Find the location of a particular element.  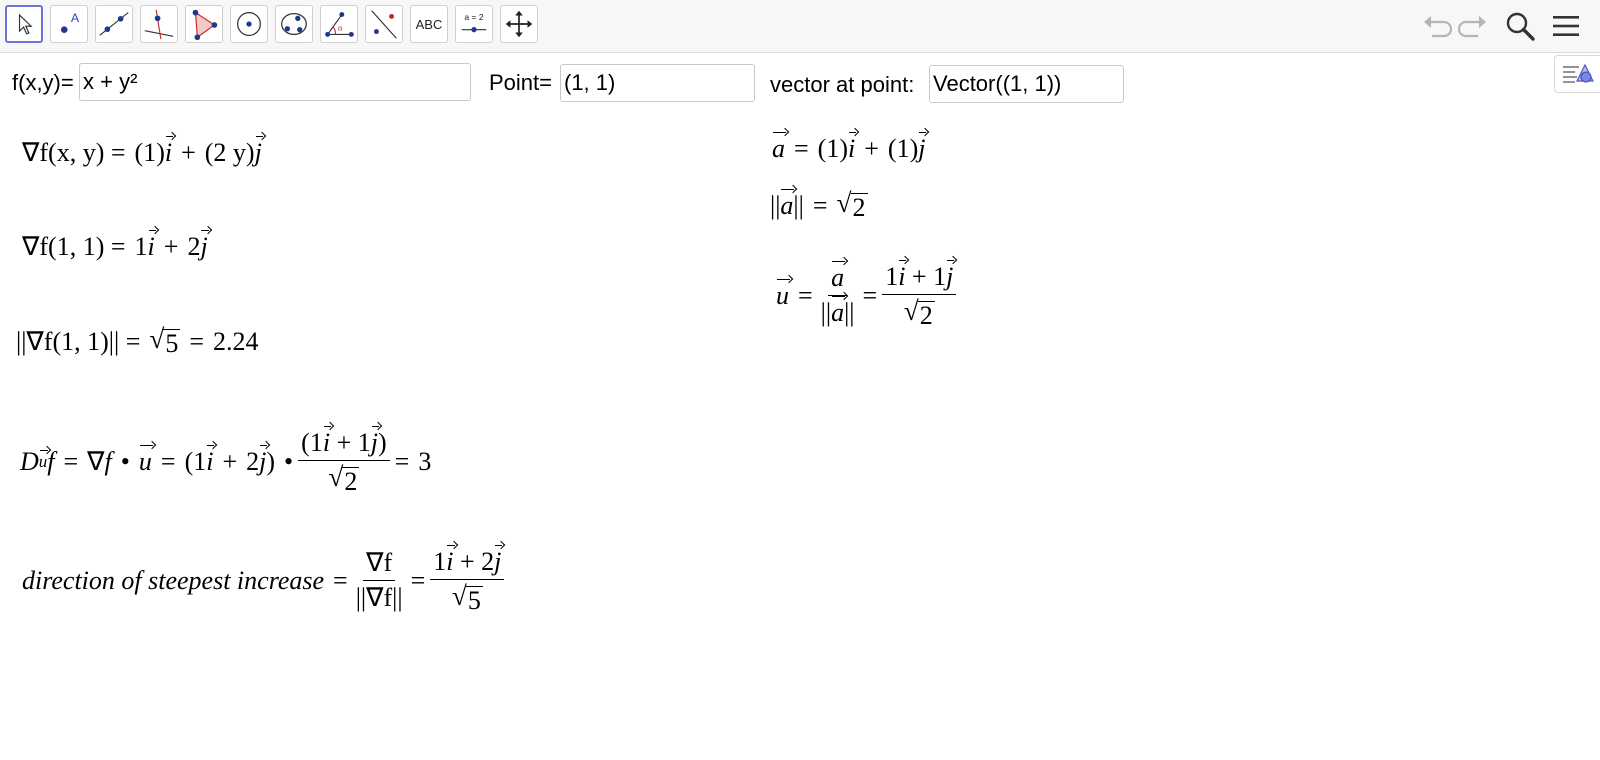

main-menu-button is located at coordinates (1566, 26).